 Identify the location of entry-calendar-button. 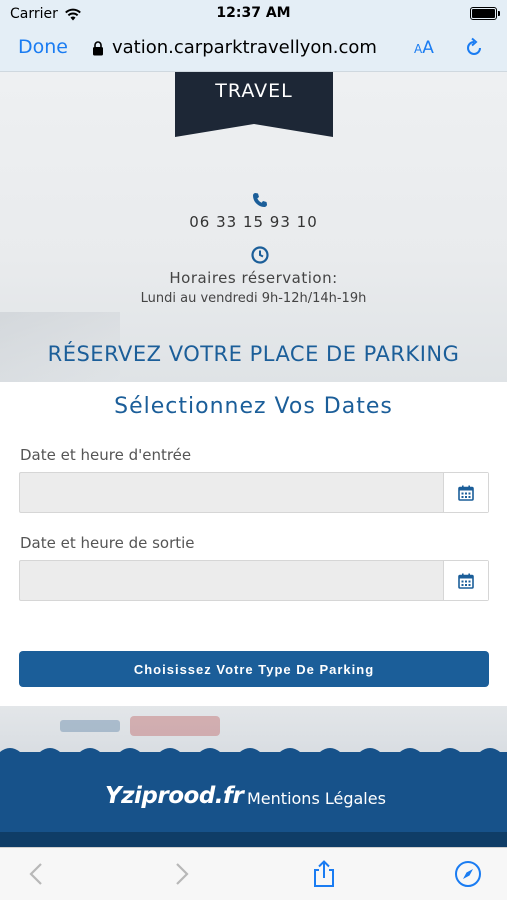
(465, 492).